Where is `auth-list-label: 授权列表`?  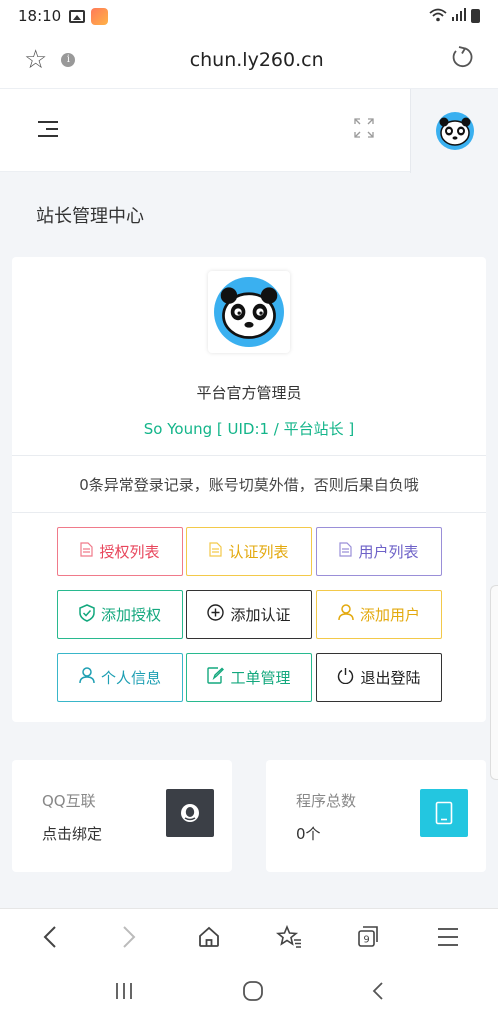
auth-list-label: 授权列表 is located at coordinates (129, 552).